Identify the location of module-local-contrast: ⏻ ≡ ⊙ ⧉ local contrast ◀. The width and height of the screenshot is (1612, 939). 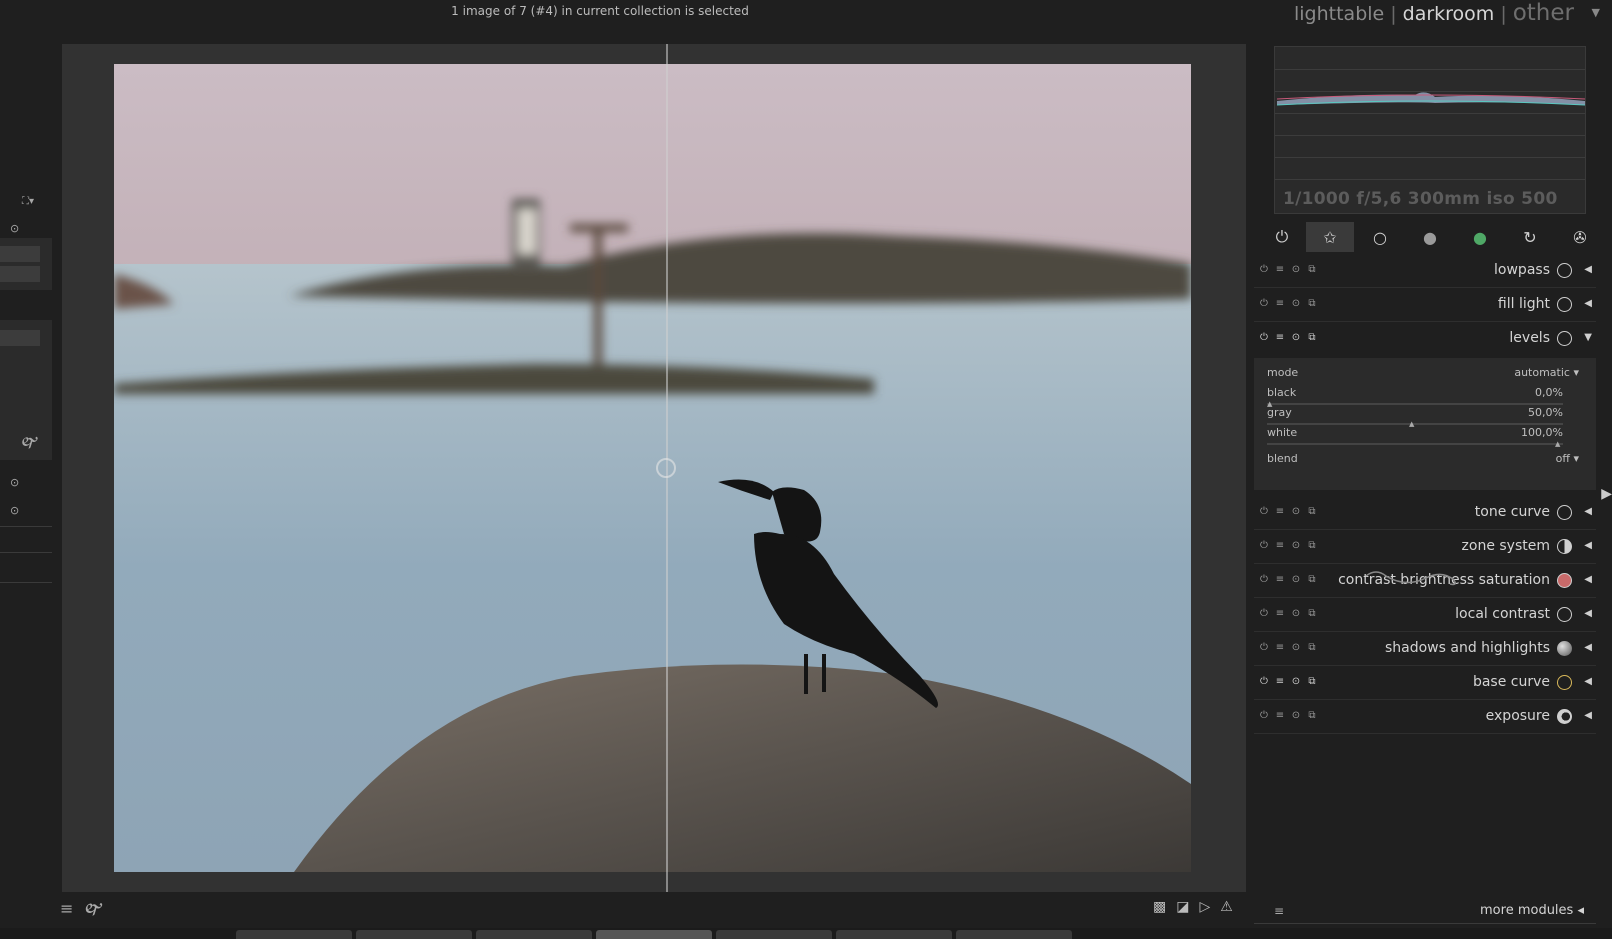
(1425, 615).